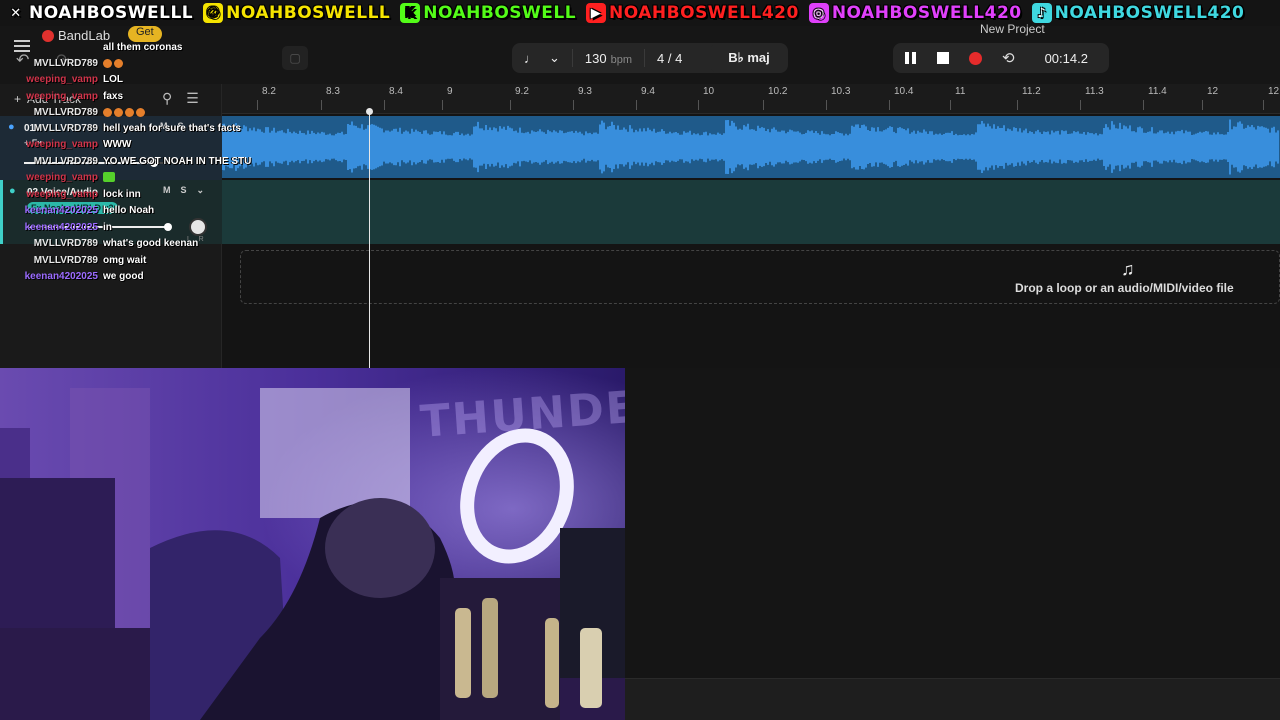  What do you see at coordinates (645, 98) in the screenshot?
I see `ruler-tick: 9.4` at bounding box center [645, 98].